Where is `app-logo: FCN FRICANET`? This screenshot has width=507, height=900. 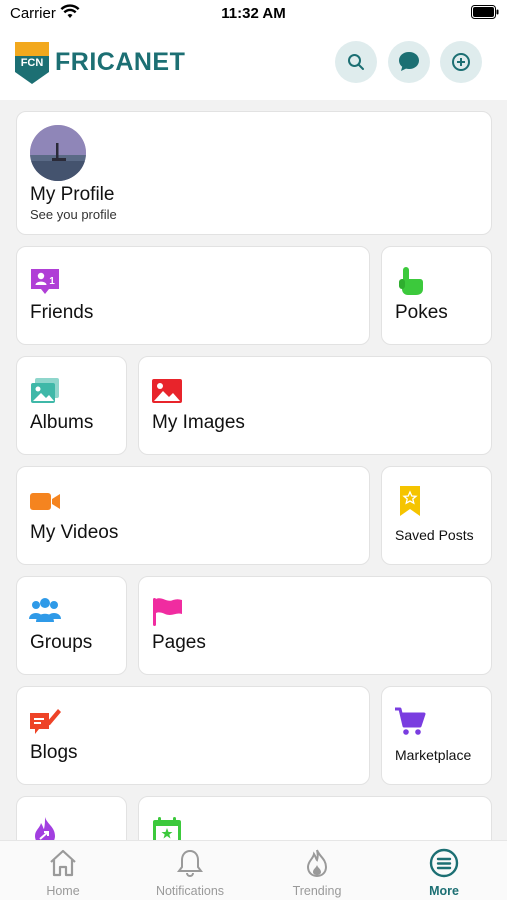
app-logo: FCN FRICANET is located at coordinates (105, 64).